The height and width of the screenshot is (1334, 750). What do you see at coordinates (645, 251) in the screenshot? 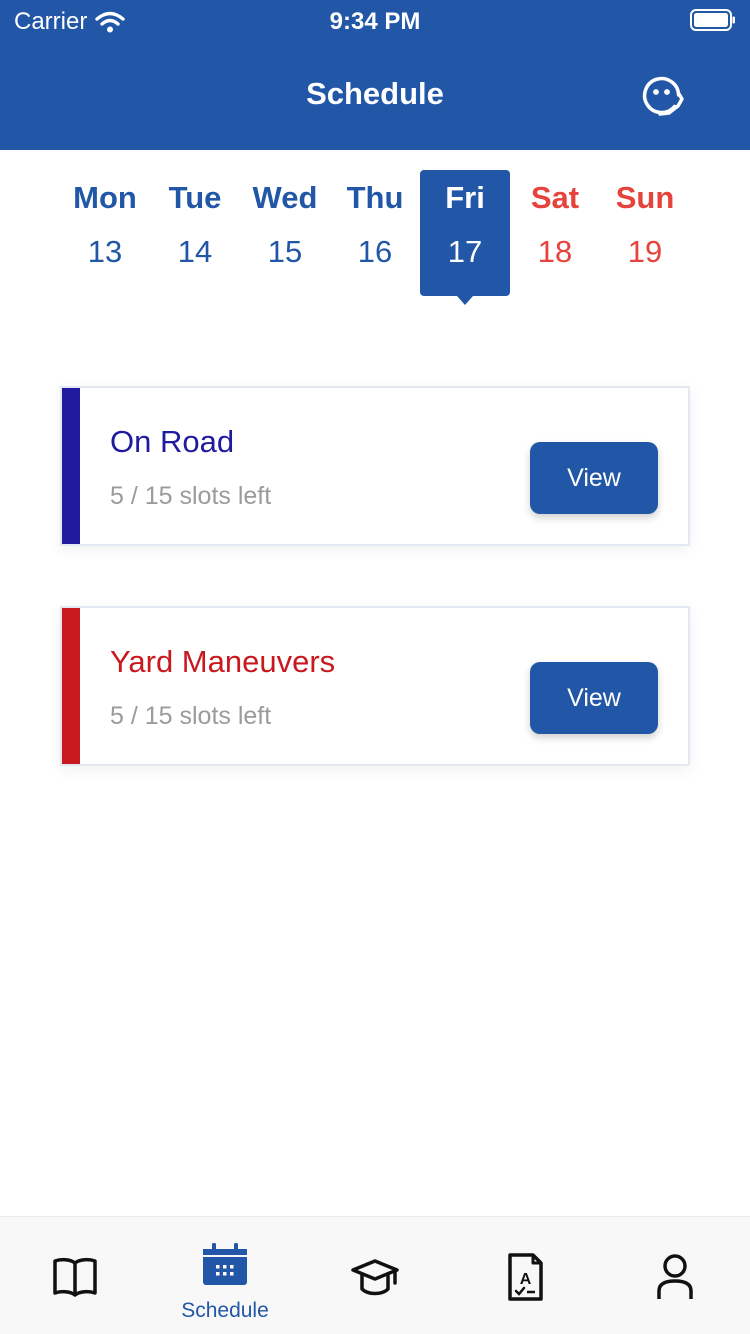
I see `day-date: 19` at bounding box center [645, 251].